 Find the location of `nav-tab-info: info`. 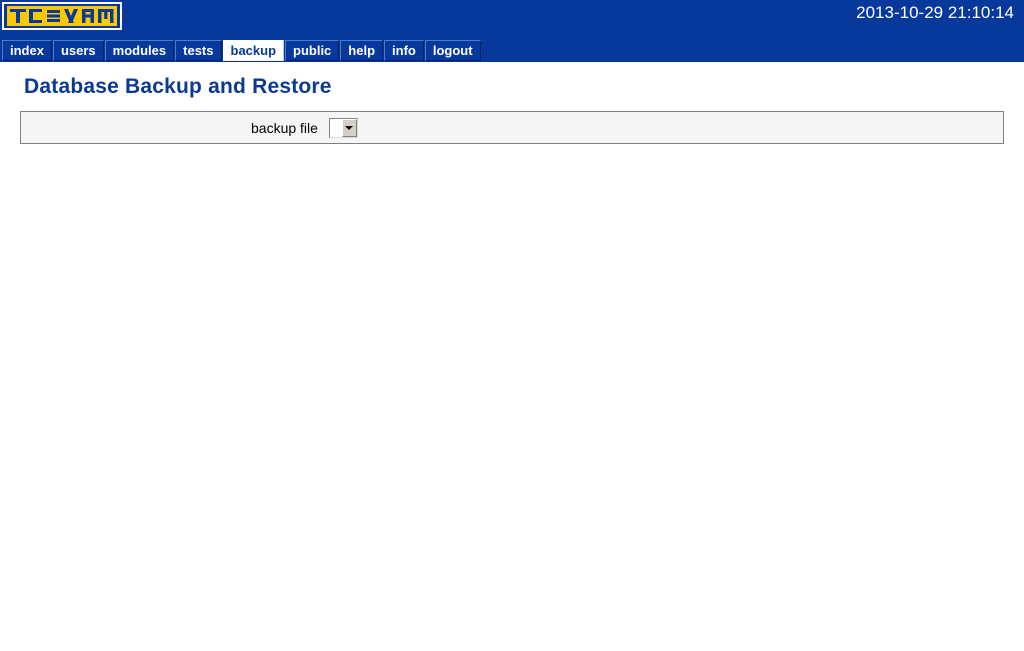

nav-tab-info: info is located at coordinates (404, 50).